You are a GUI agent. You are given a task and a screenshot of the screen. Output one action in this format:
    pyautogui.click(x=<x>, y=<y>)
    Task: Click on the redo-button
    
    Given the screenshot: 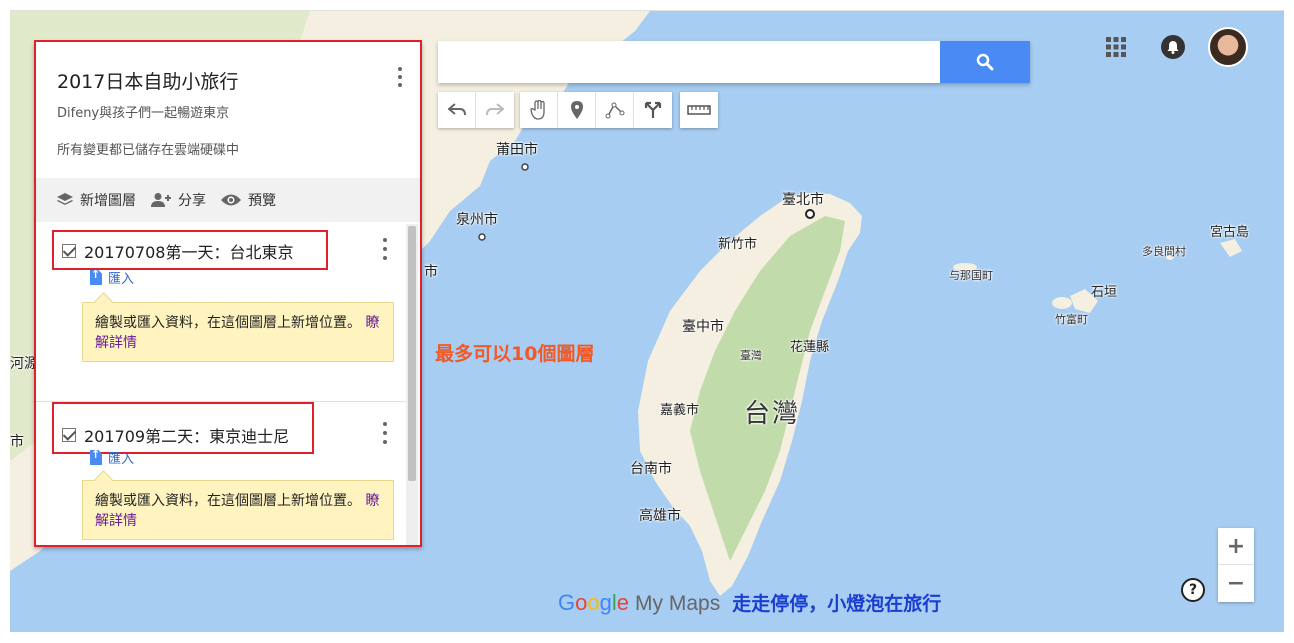 What is the action you would take?
    pyautogui.click(x=495, y=110)
    